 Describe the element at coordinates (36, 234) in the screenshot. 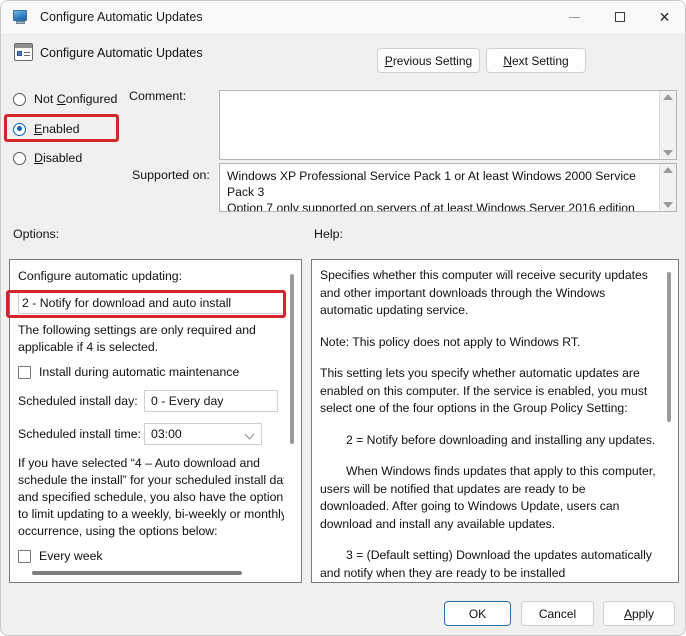

I see `options-section-label: Options:` at that location.